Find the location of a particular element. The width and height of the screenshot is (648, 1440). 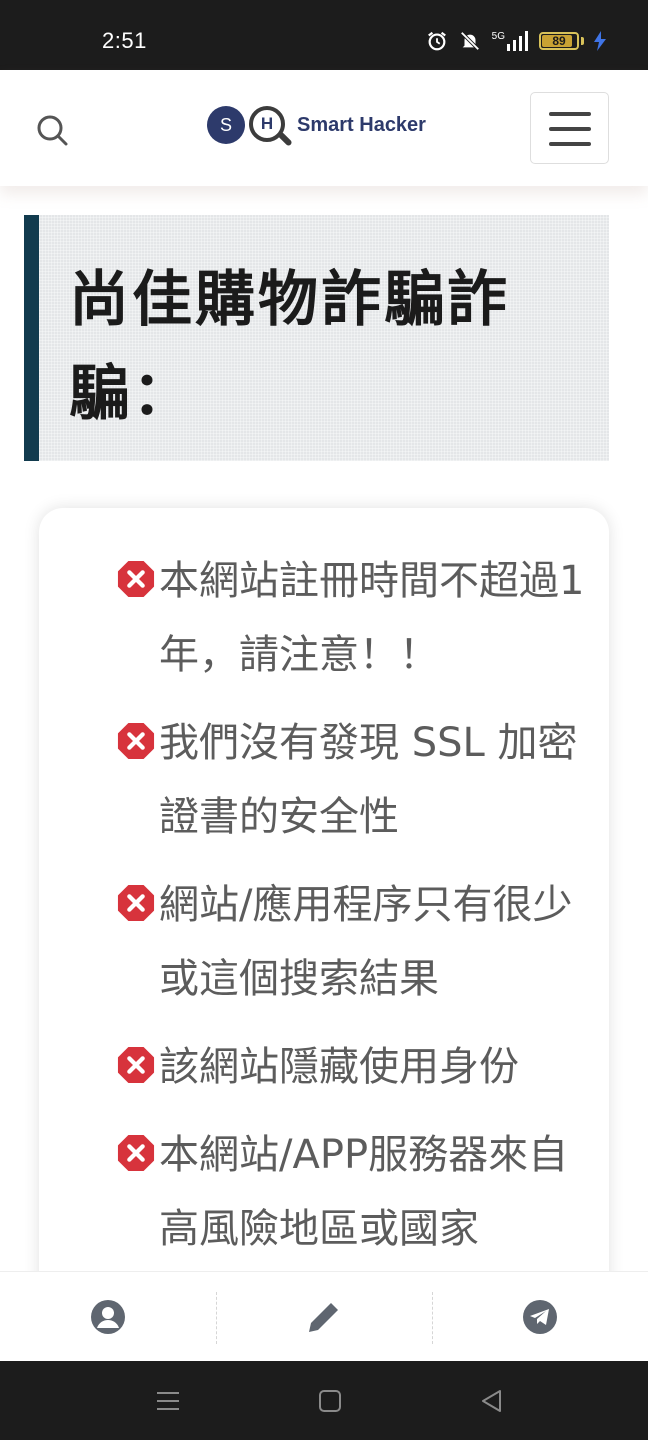

site-header: S H Smart Hacker is located at coordinates (324, 128).